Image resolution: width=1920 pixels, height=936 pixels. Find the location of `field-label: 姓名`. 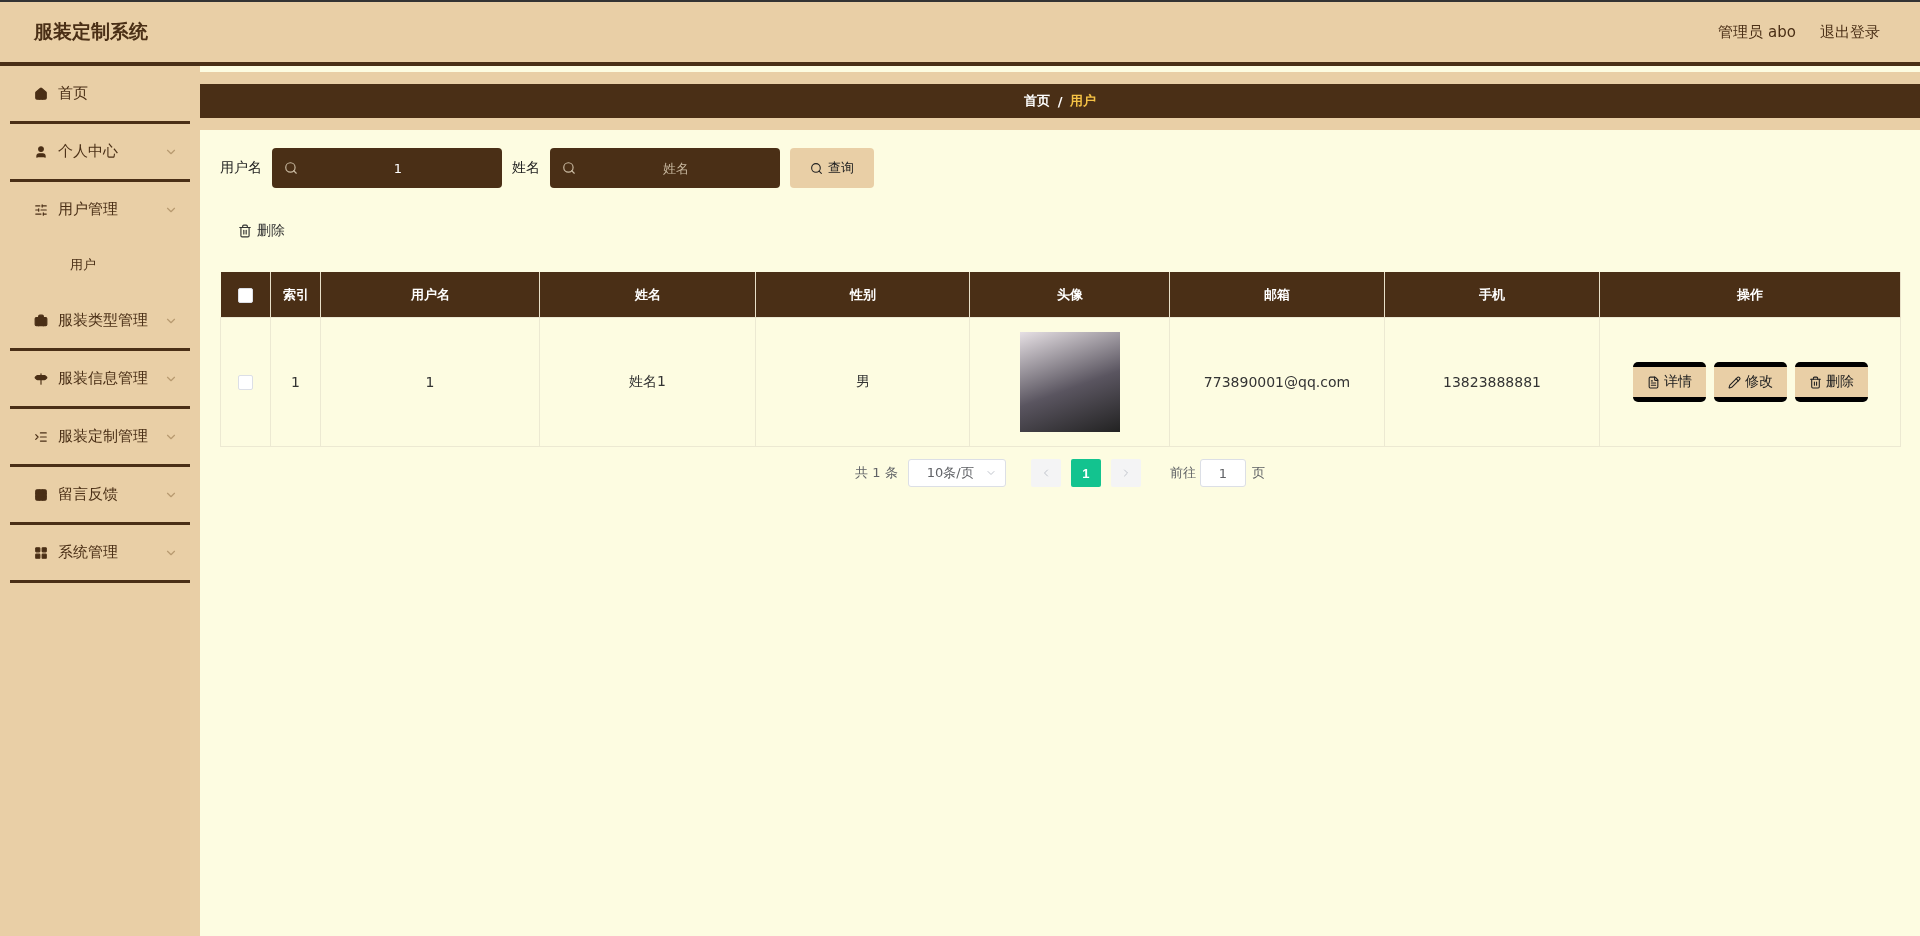

field-label: 姓名 is located at coordinates (526, 168).